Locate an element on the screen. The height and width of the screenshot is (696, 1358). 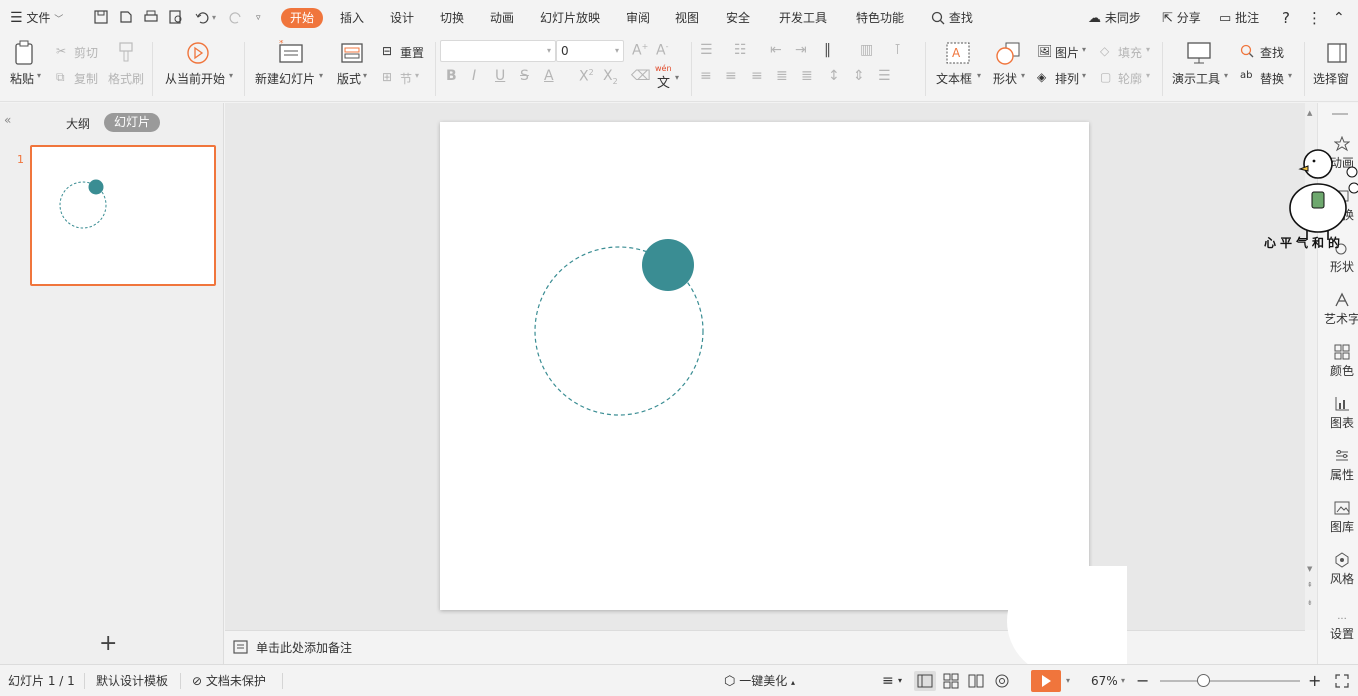
tab-security: 安全 is located at coordinates (738, 18).